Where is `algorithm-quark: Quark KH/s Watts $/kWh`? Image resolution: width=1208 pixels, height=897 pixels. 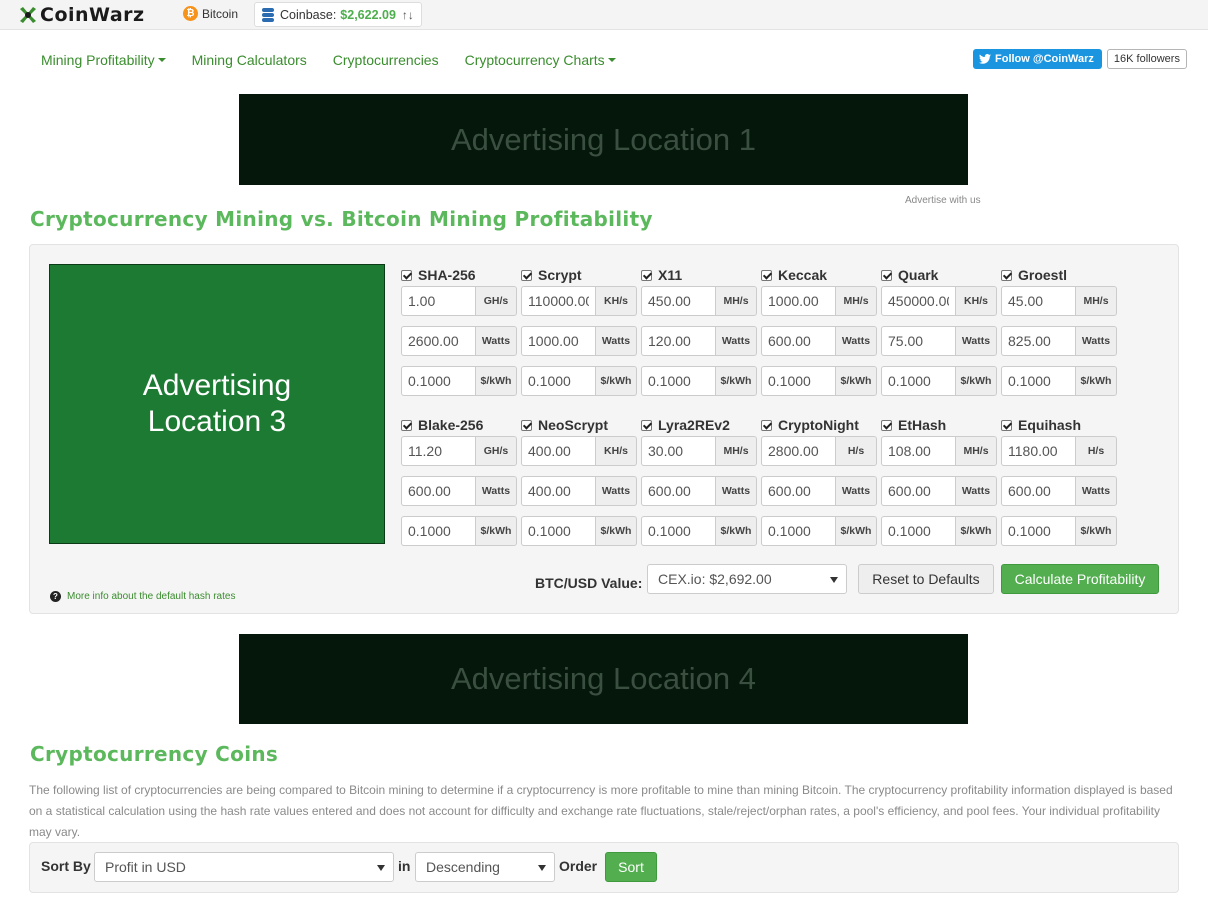 algorithm-quark: Quark KH/s Watts $/kWh is located at coordinates (939, 331).